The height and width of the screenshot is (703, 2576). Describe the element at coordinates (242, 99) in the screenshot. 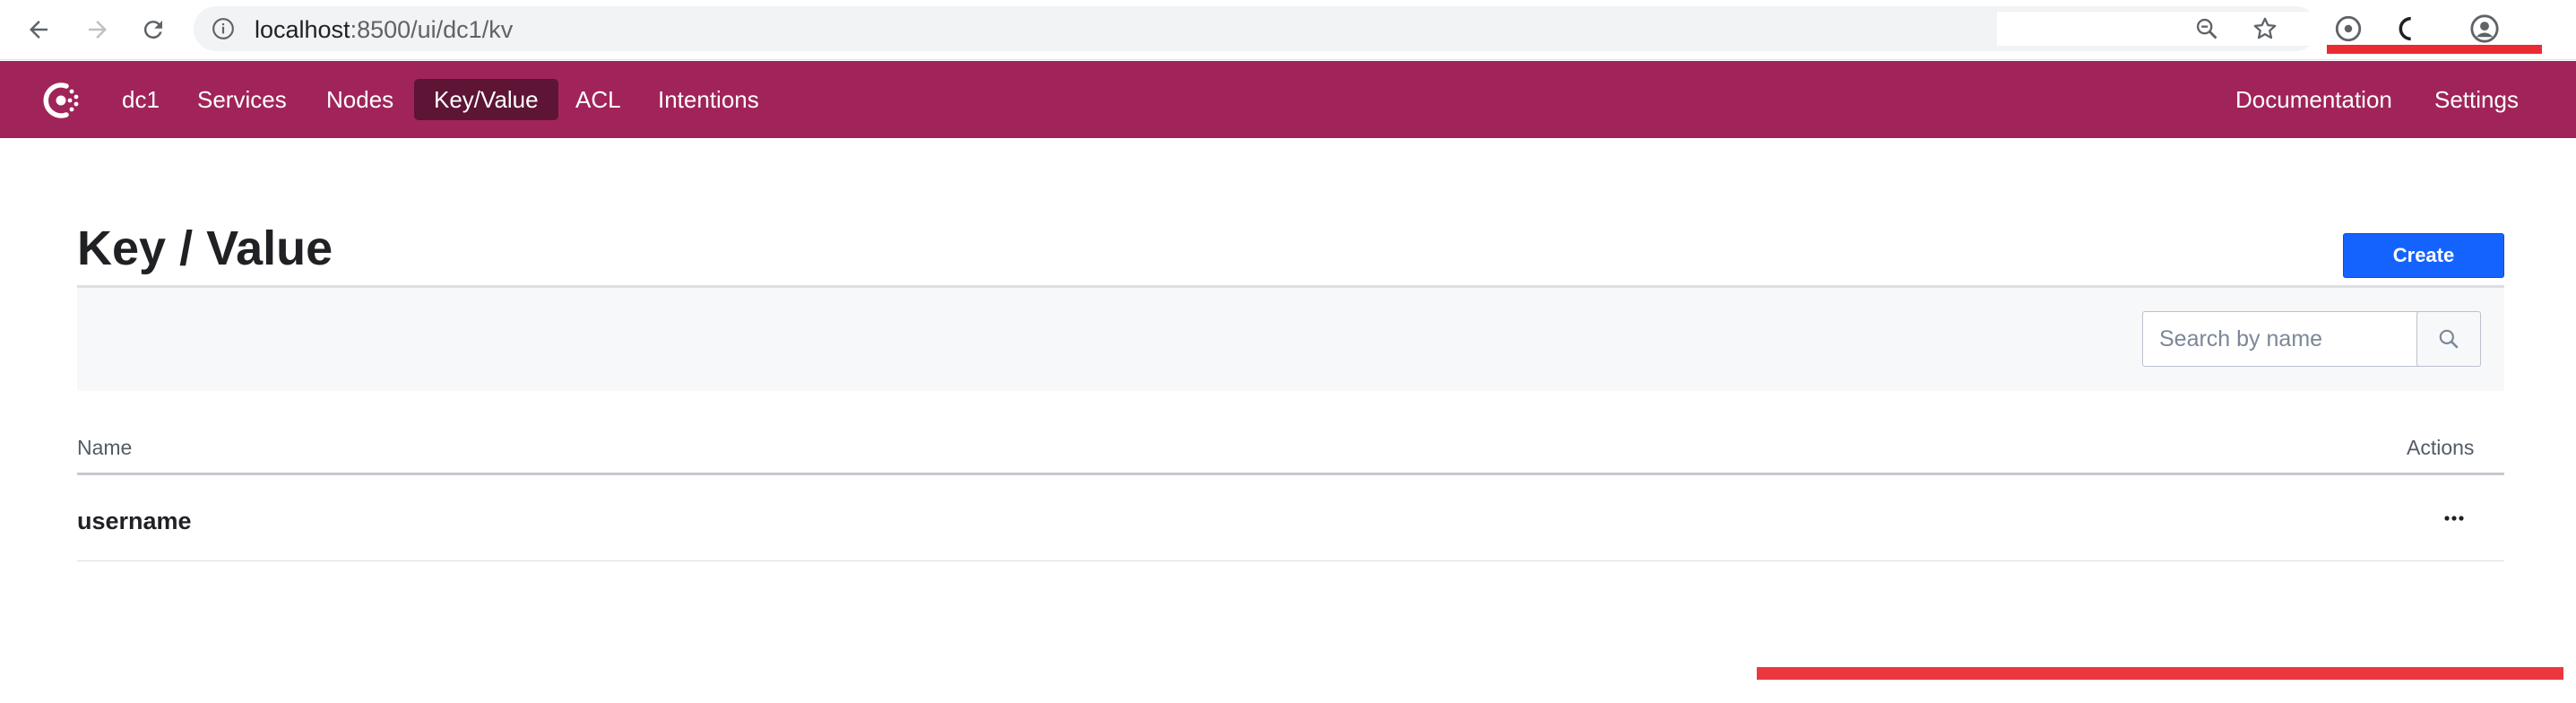

I see `nav-services: Services` at that location.